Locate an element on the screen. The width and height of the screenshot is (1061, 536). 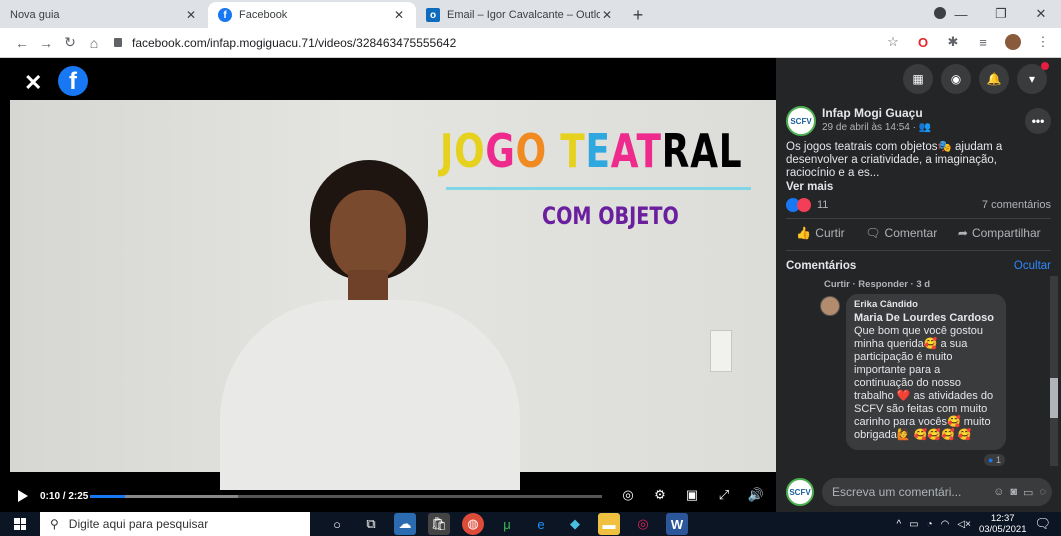
volume-icon: 🔊 is located at coordinates (756, 495).